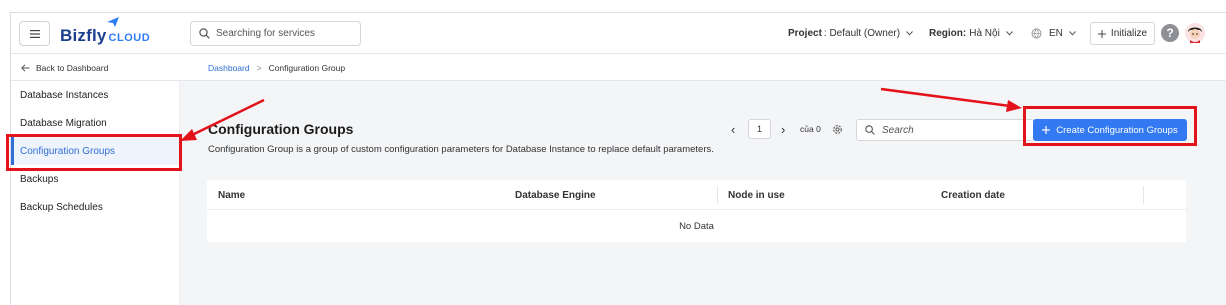 Image resolution: width=1226 pixels, height=305 pixels. Describe the element at coordinates (973, 195) in the screenshot. I see `column-header-creation-date: Creation date` at that location.